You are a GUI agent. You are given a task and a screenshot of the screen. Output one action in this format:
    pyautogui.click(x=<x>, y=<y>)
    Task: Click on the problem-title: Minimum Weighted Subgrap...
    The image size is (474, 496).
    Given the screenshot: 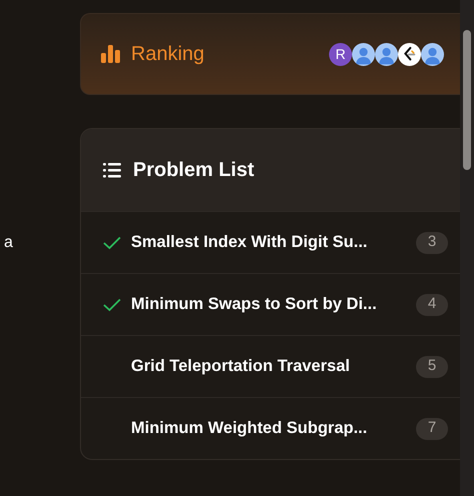 What is the action you would take?
    pyautogui.click(x=249, y=429)
    